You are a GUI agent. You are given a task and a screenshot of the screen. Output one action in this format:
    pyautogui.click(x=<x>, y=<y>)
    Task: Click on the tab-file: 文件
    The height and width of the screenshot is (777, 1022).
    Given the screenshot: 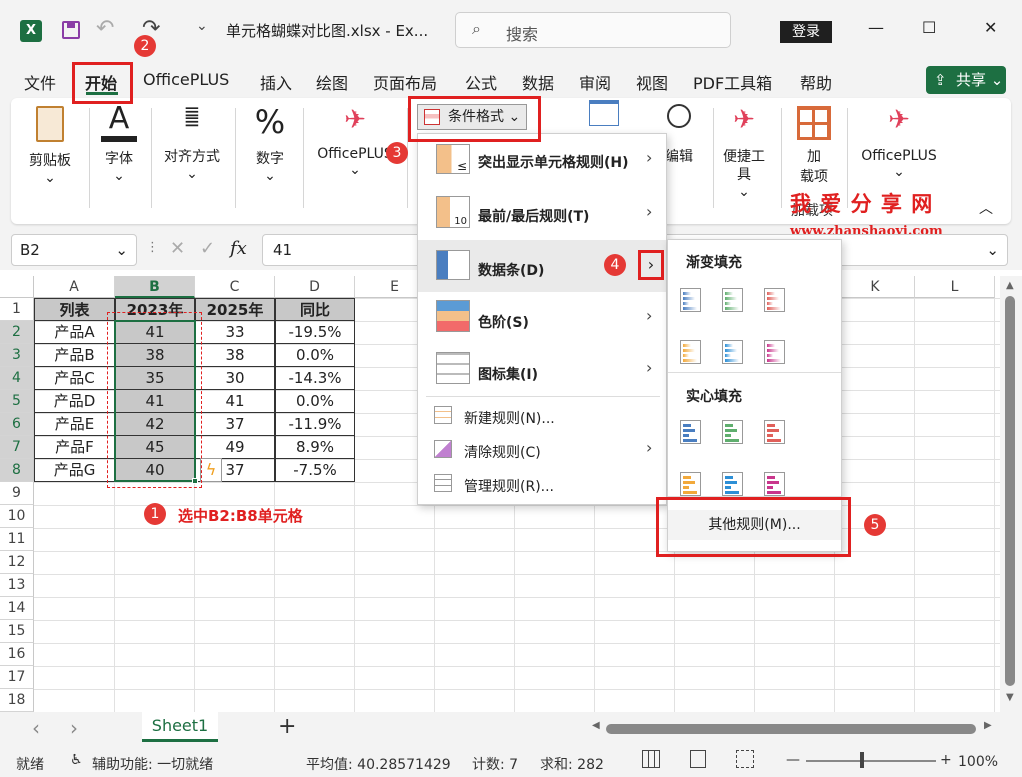 What is the action you would take?
    pyautogui.click(x=40, y=82)
    